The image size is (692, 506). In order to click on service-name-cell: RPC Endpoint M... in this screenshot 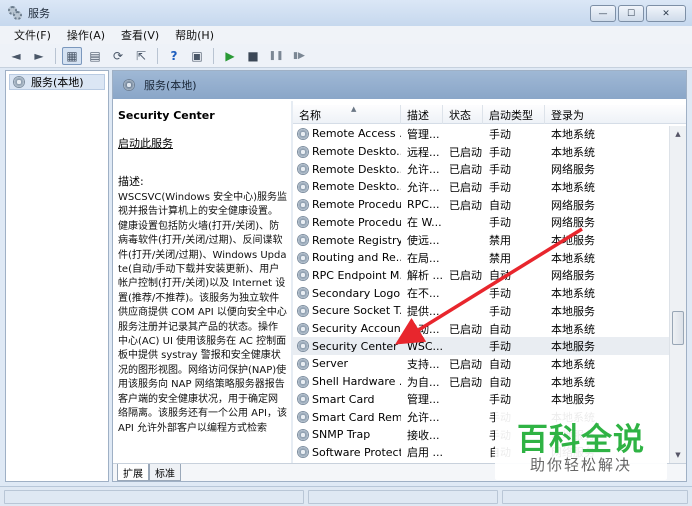, I will do `click(349, 276)`.